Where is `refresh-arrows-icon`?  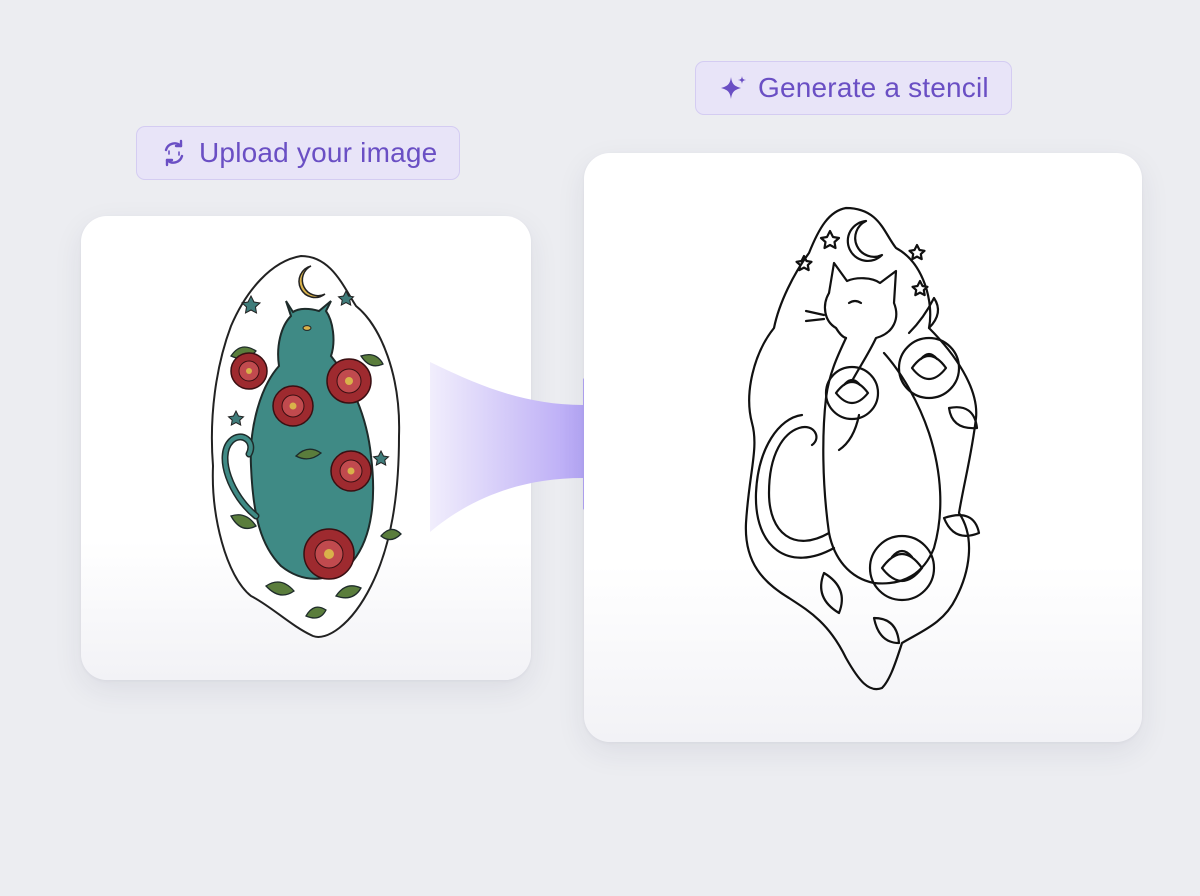 refresh-arrows-icon is located at coordinates (174, 153).